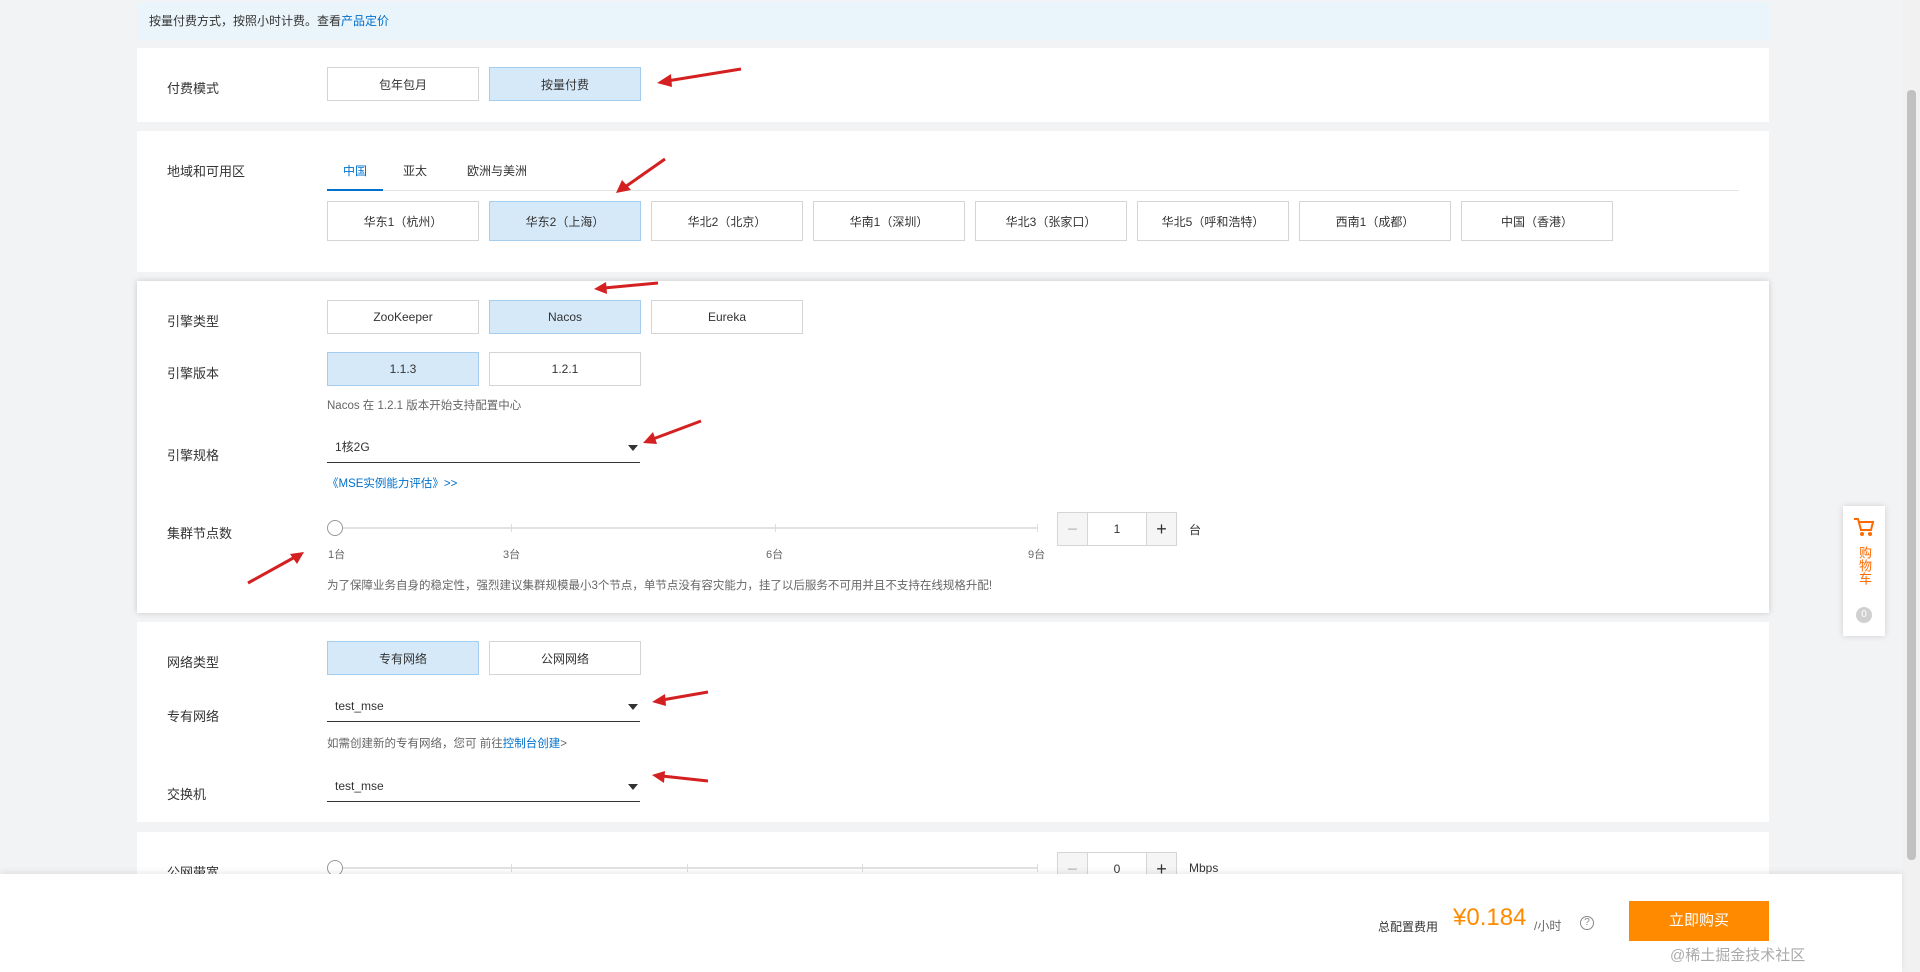 Image resolution: width=1920 pixels, height=972 pixels. I want to click on tick-label: 1台, so click(337, 555).